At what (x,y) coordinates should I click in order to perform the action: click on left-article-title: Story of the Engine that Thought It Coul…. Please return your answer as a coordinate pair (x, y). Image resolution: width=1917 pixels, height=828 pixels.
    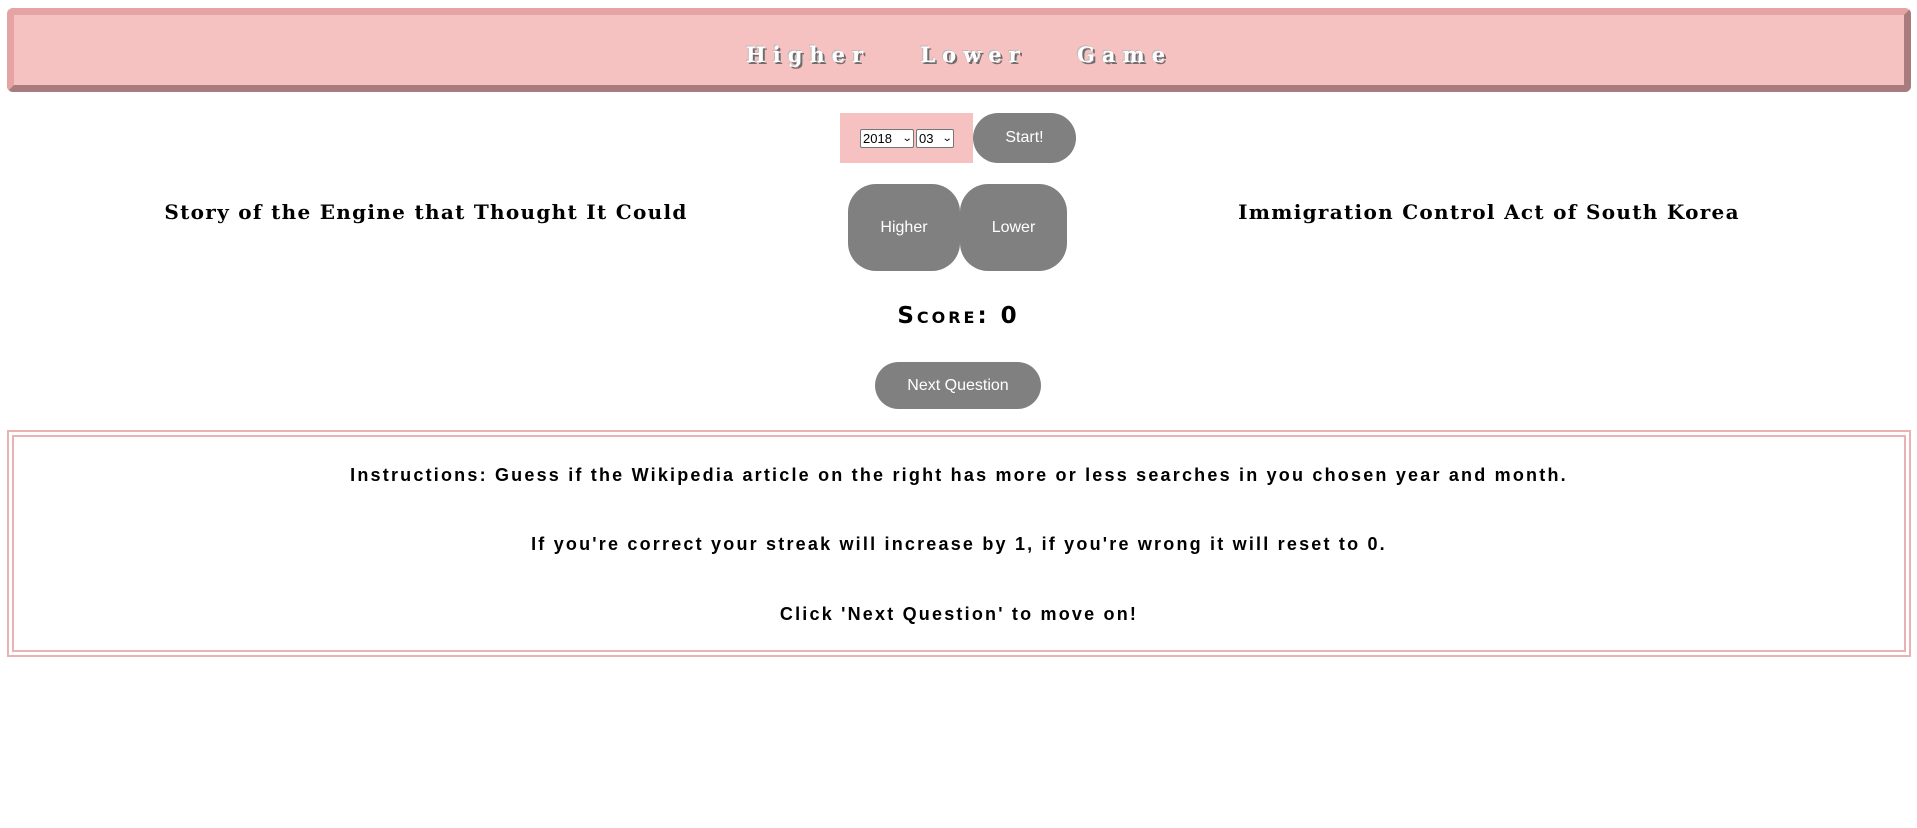
    Looking at the image, I should click on (426, 212).